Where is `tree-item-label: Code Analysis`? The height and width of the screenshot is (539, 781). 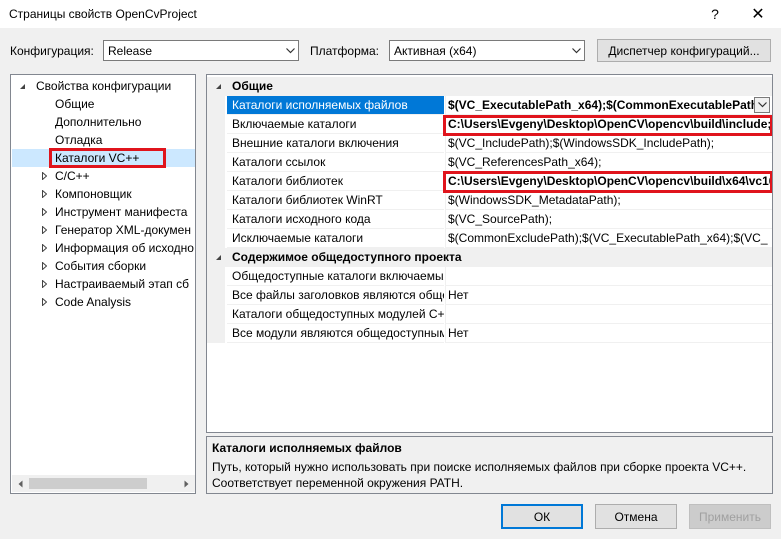
tree-item-label: Code Analysis is located at coordinates (93, 302).